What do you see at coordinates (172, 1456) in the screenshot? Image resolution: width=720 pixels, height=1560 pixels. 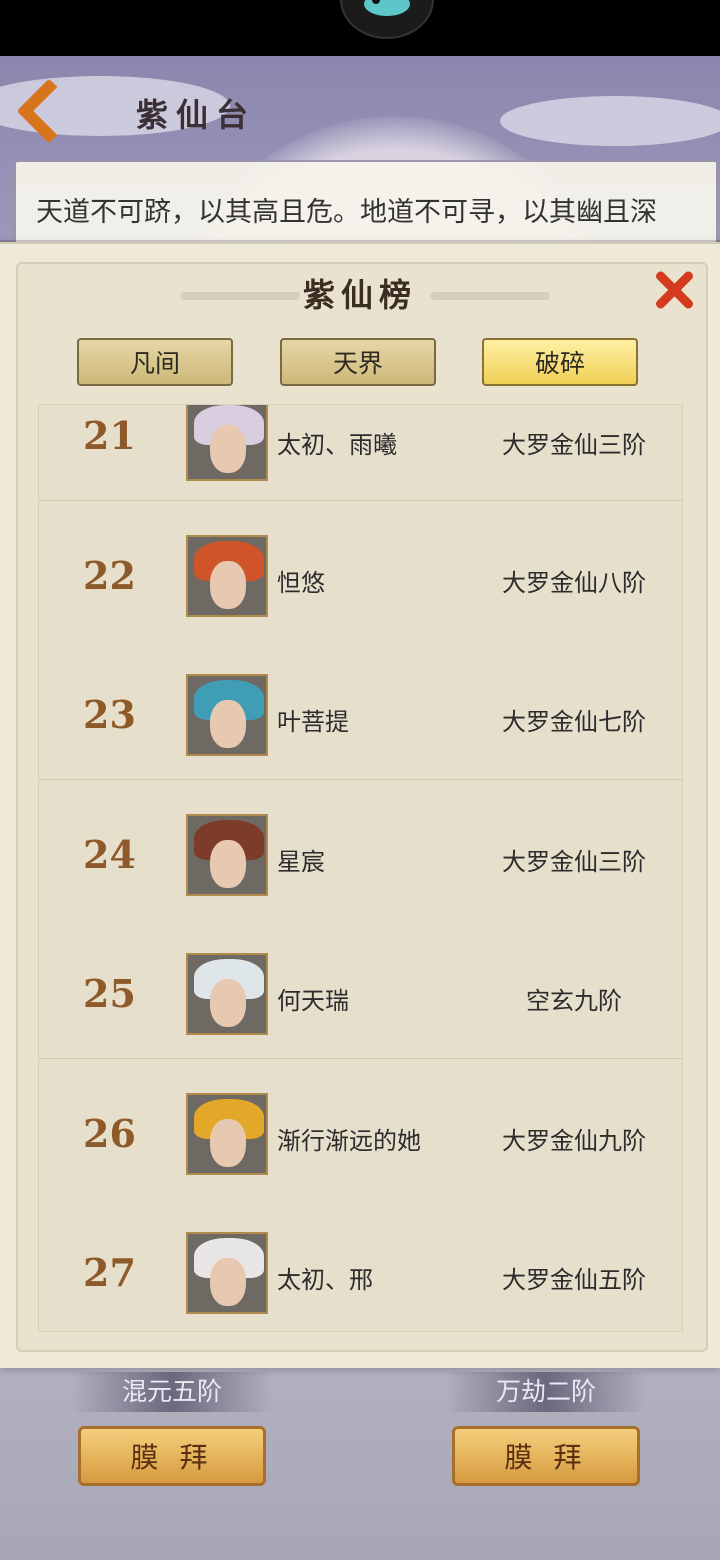 I see `worship-button-left: 膜 拜` at bounding box center [172, 1456].